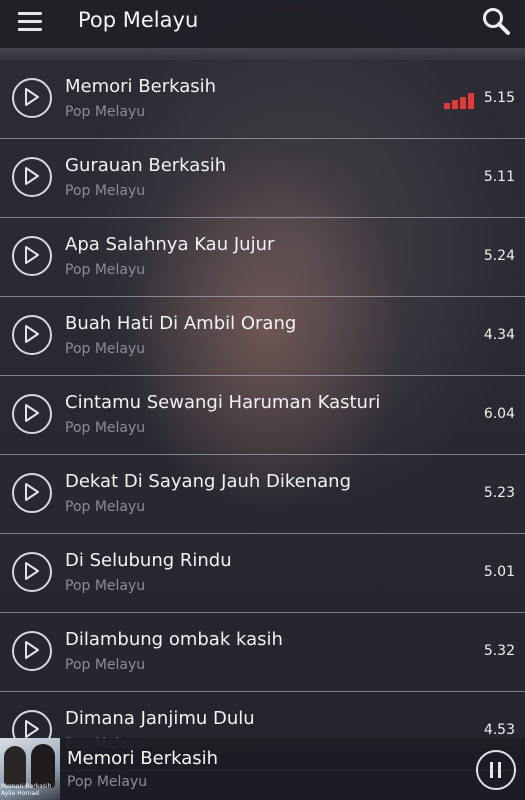  Describe the element at coordinates (499, 177) in the screenshot. I see `song-duration: 5.11` at that location.